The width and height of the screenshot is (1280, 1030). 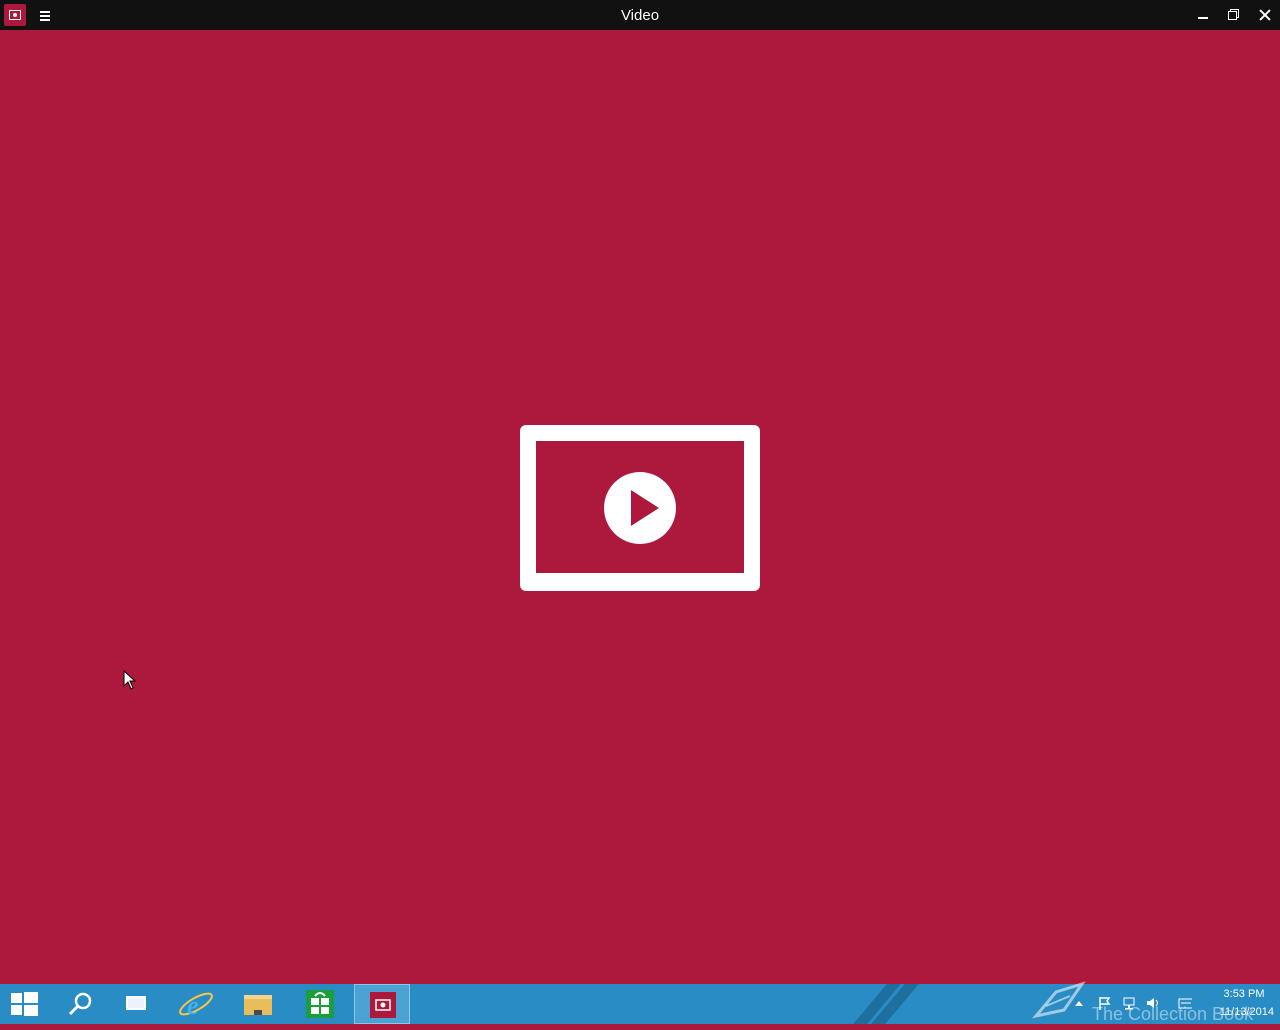 I want to click on action-center-flag-icon, so click(x=1105, y=1003).